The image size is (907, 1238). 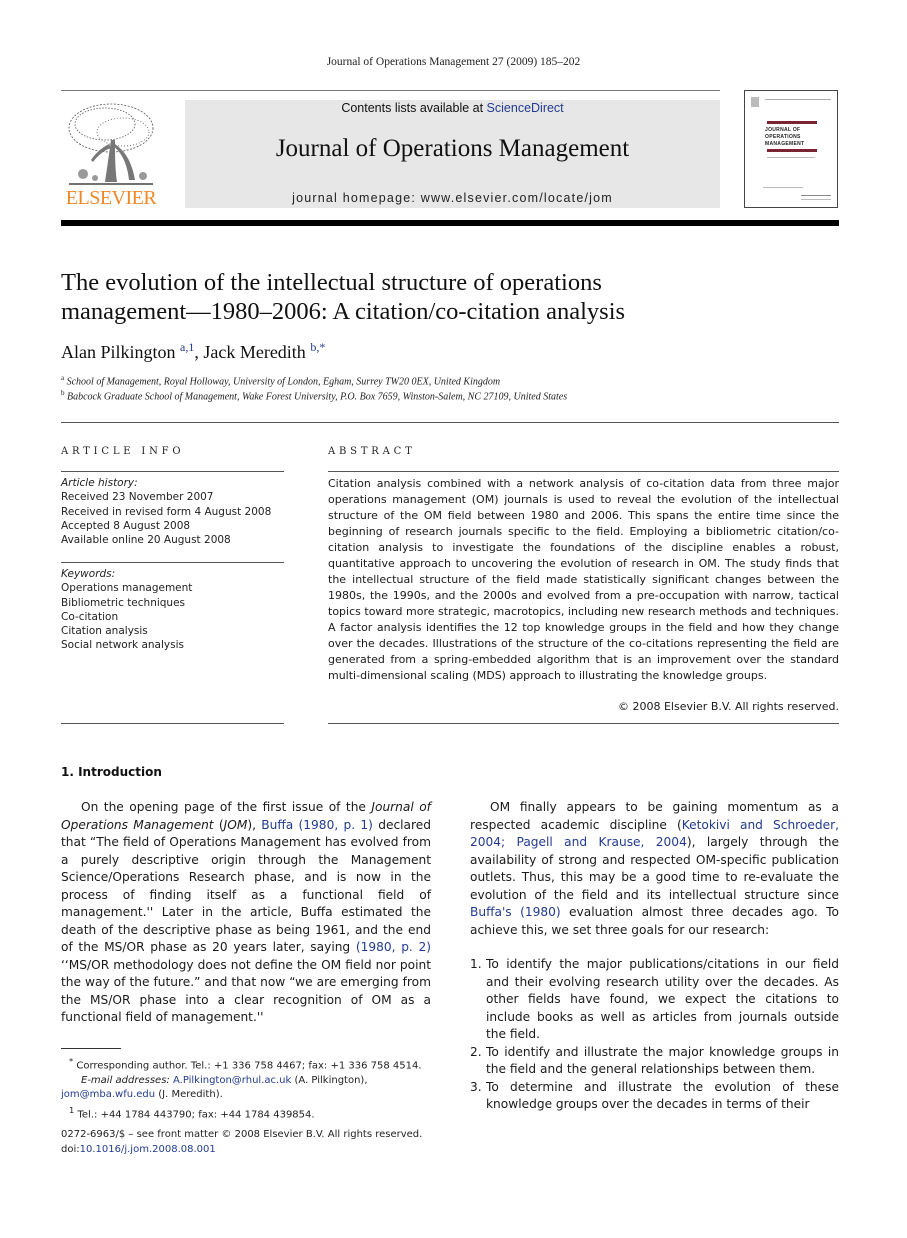 What do you see at coordinates (583, 471) in the screenshot?
I see `abstract-rule` at bounding box center [583, 471].